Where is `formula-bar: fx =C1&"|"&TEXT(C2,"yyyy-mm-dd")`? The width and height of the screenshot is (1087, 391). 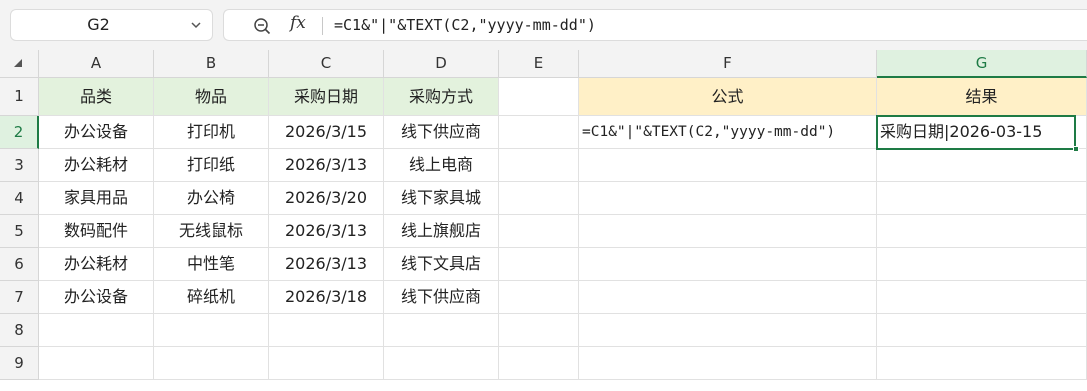
formula-bar: fx =C1&"|"&TEXT(C2,"yyyy-mm-dd") is located at coordinates (655, 25).